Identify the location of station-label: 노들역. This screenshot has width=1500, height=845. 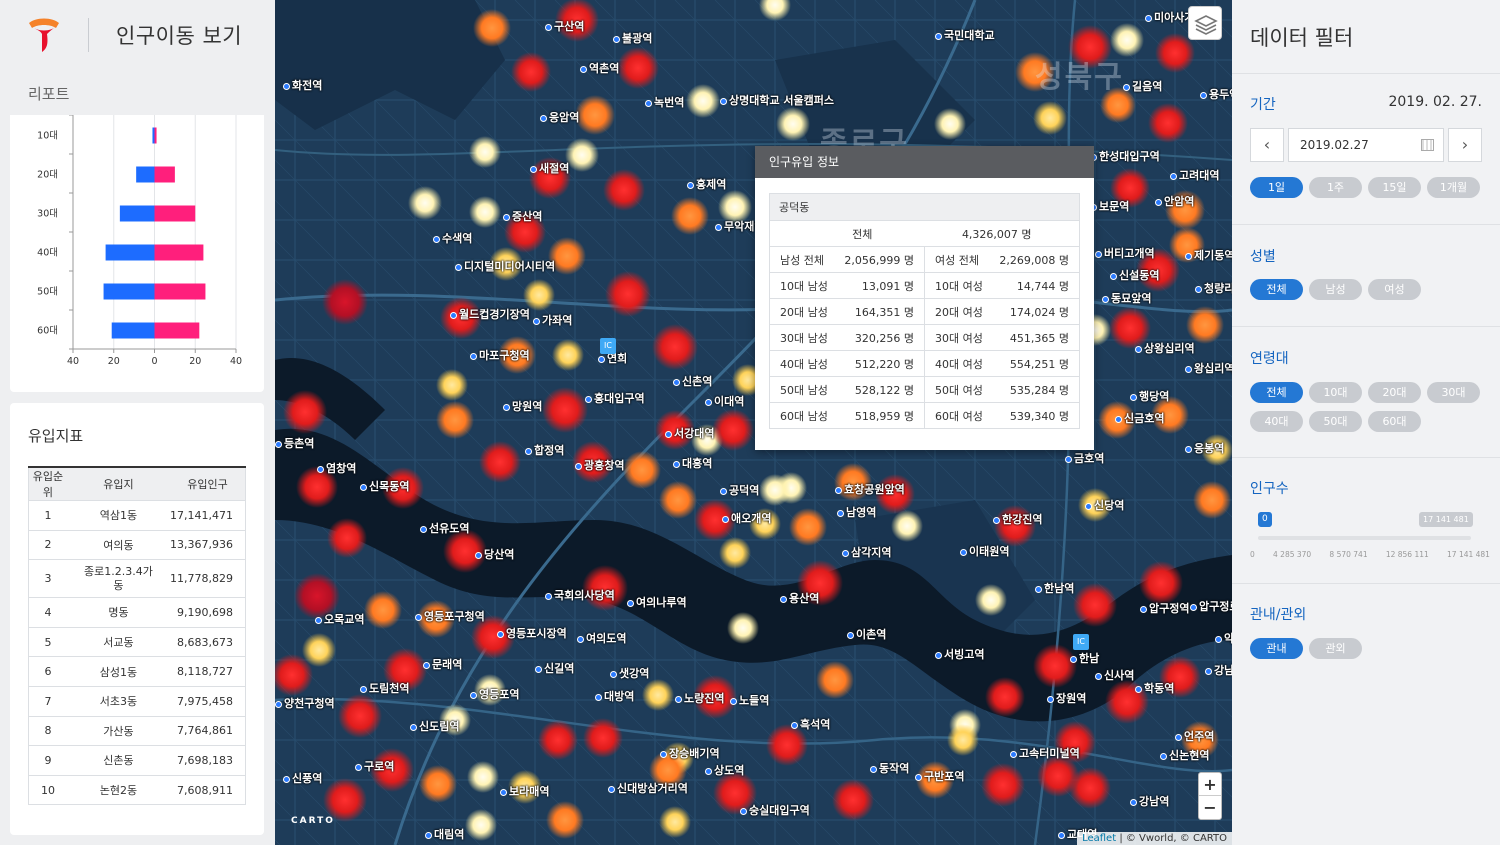
(749, 700).